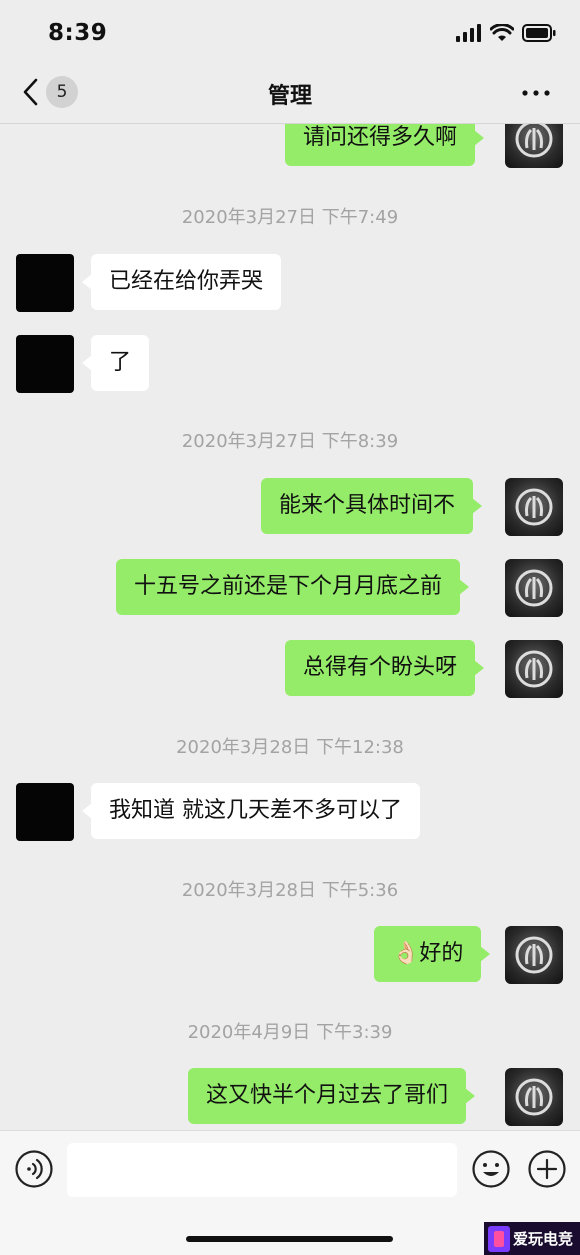 The width and height of the screenshot is (580, 1255). What do you see at coordinates (115, 363) in the screenshot?
I see `message-bubble-incoming: 了` at bounding box center [115, 363].